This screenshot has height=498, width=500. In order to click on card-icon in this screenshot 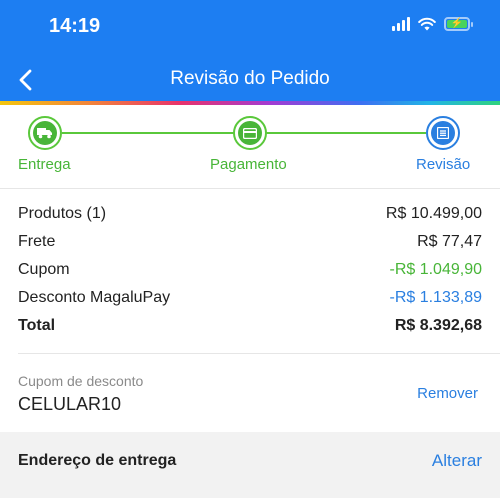, I will do `click(250, 133)`.